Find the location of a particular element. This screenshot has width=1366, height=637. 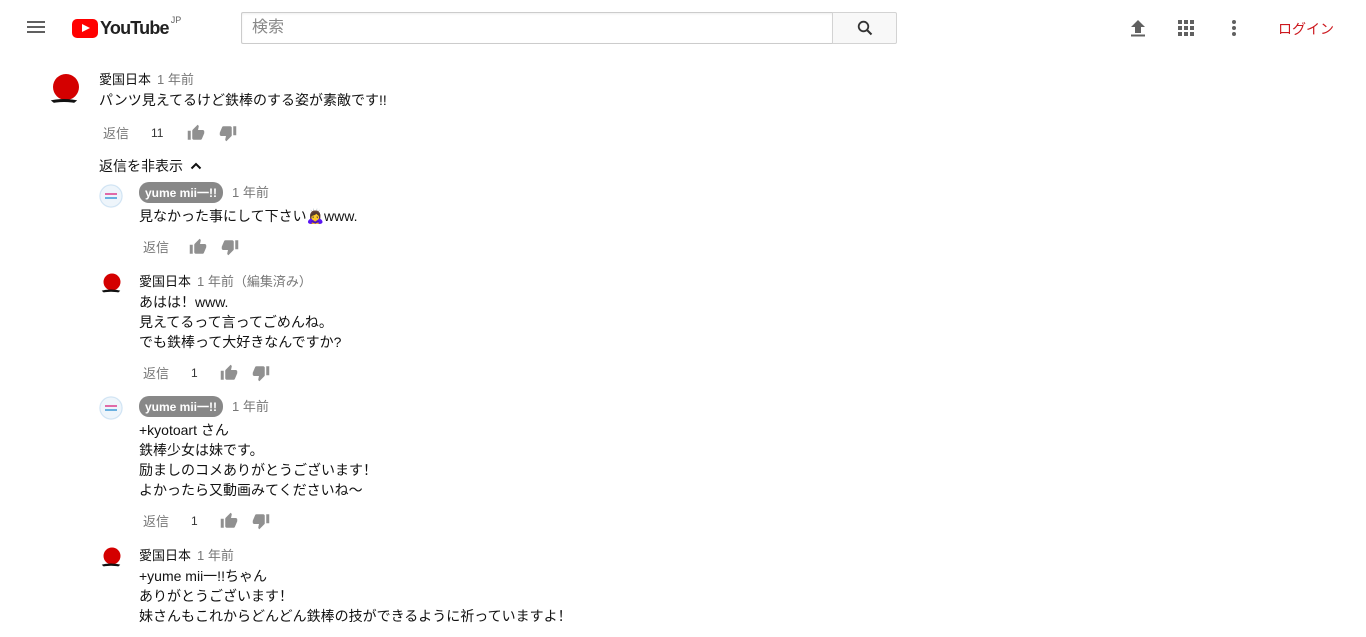

comment-line: 見なかった事にして下さい🙇‍♀️www. is located at coordinates (248, 216).